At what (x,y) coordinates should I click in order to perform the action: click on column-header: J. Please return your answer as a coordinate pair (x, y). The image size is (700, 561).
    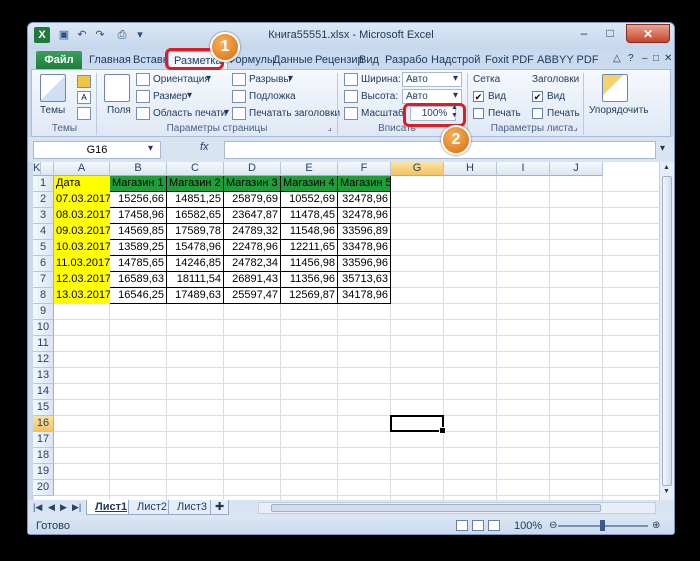
    Looking at the image, I should click on (576, 169).